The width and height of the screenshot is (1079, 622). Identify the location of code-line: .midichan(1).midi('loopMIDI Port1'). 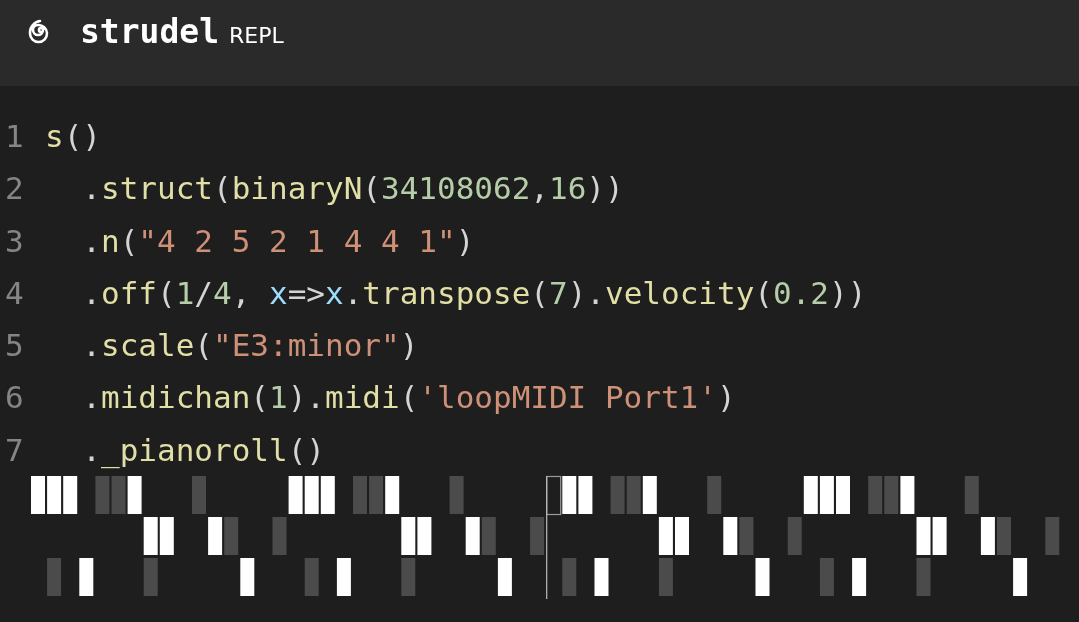
(390, 397).